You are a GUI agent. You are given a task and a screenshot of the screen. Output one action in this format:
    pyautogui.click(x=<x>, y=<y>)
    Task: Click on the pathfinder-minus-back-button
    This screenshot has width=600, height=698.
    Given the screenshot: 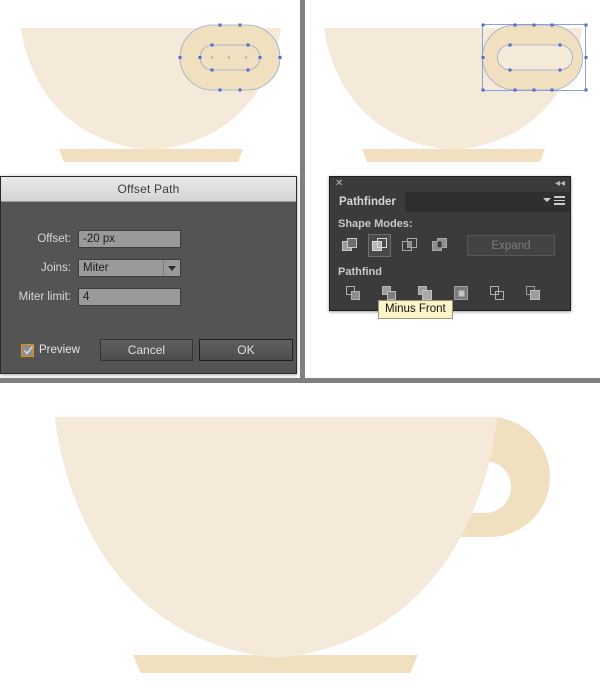 What is the action you would take?
    pyautogui.click(x=533, y=293)
    